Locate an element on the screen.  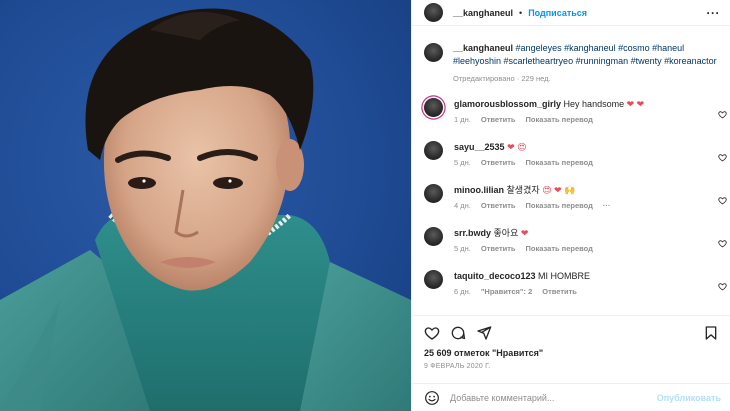
caption-author-username: __kanghaneul is located at coordinates (483, 48).